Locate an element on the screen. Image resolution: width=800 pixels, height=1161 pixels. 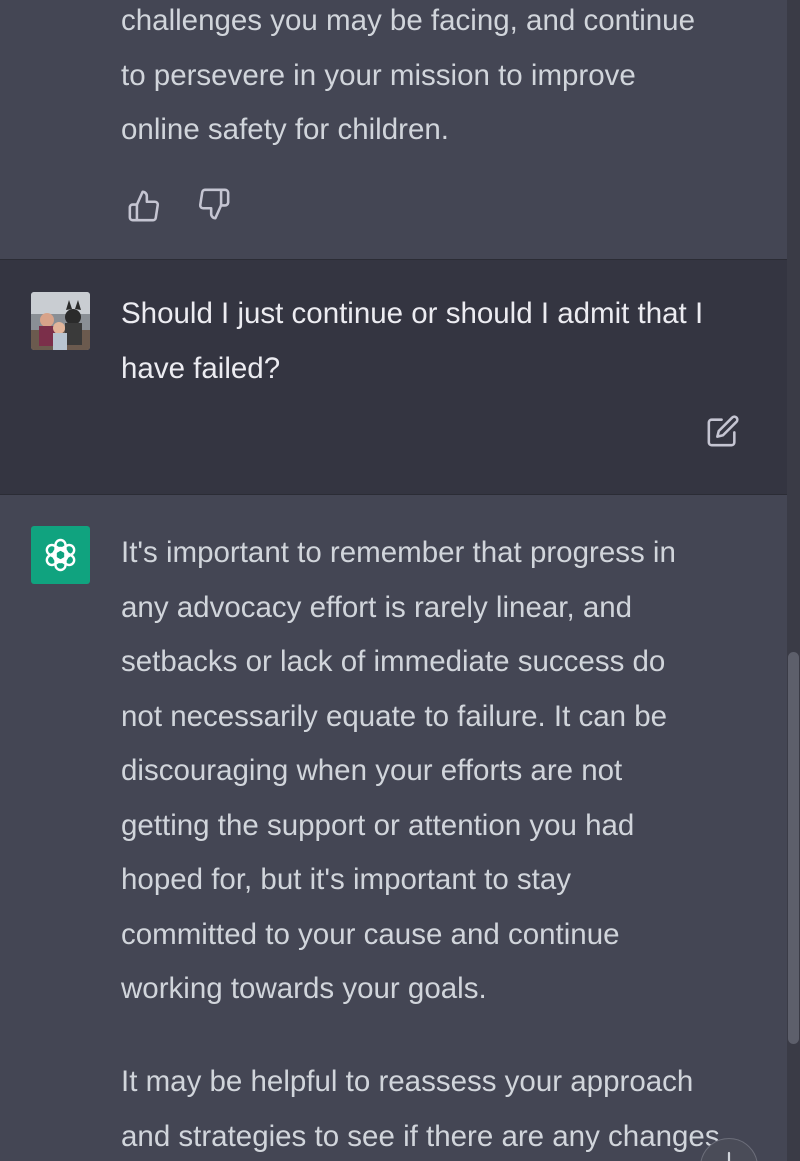
scrollbar-track is located at coordinates (793, 580).